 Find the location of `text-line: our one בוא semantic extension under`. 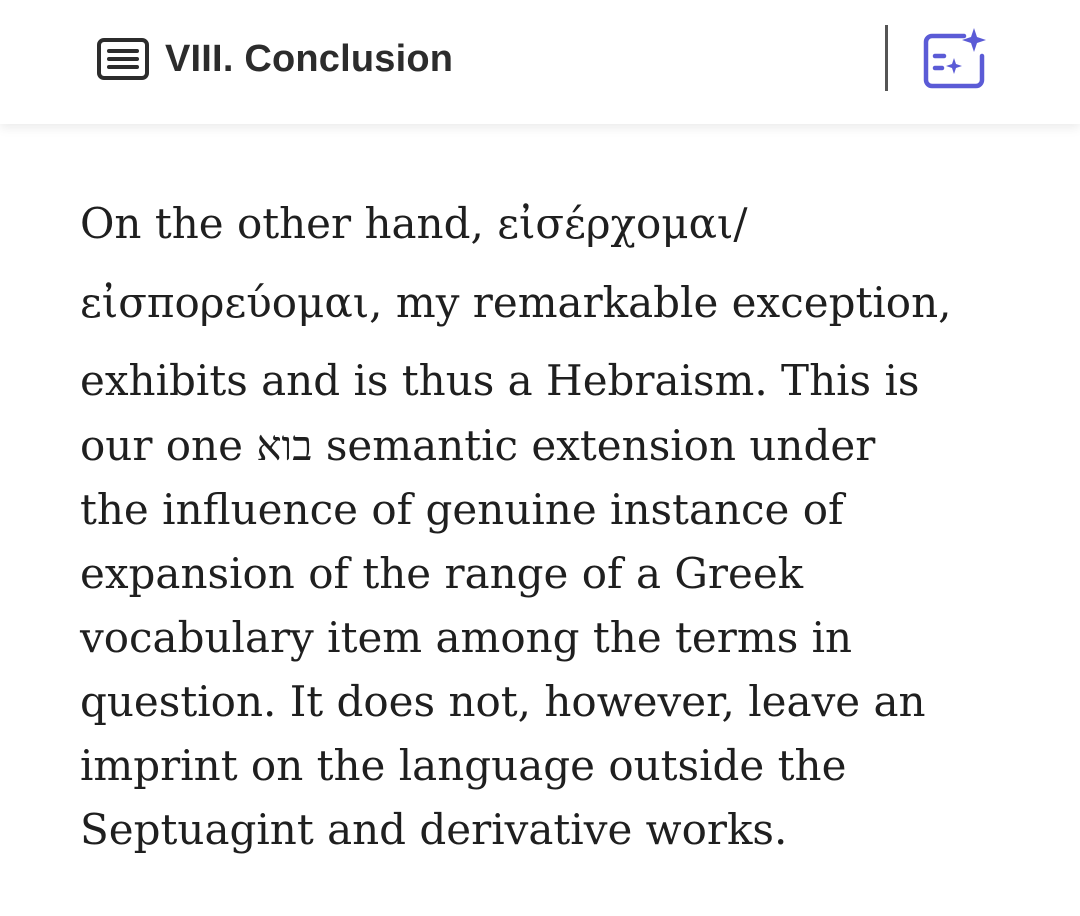

text-line: our one בוא semantic extension under is located at coordinates (478, 445).